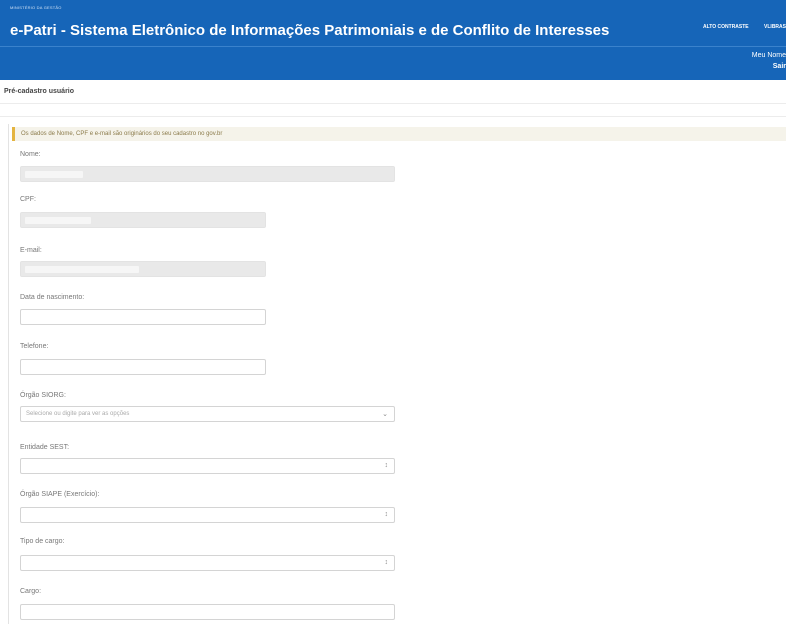 Image resolution: width=786 pixels, height=624 pixels. Describe the element at coordinates (52, 297) in the screenshot. I see `nascimento-label: Data de nascimento:` at that location.